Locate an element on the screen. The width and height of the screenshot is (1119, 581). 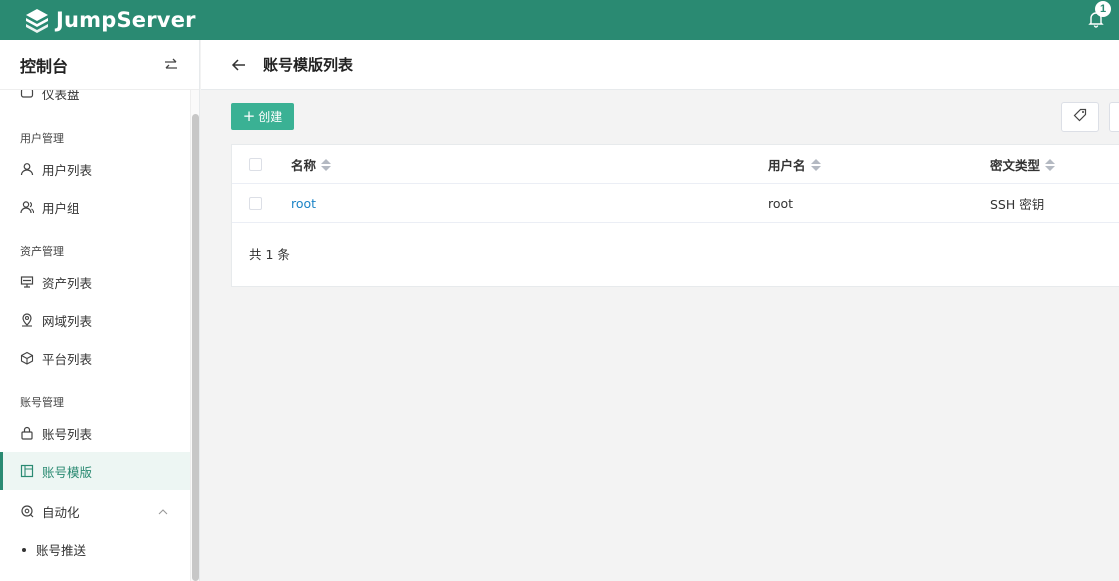
sidebar-item-platform-list: 平台列表 is located at coordinates (95, 358).